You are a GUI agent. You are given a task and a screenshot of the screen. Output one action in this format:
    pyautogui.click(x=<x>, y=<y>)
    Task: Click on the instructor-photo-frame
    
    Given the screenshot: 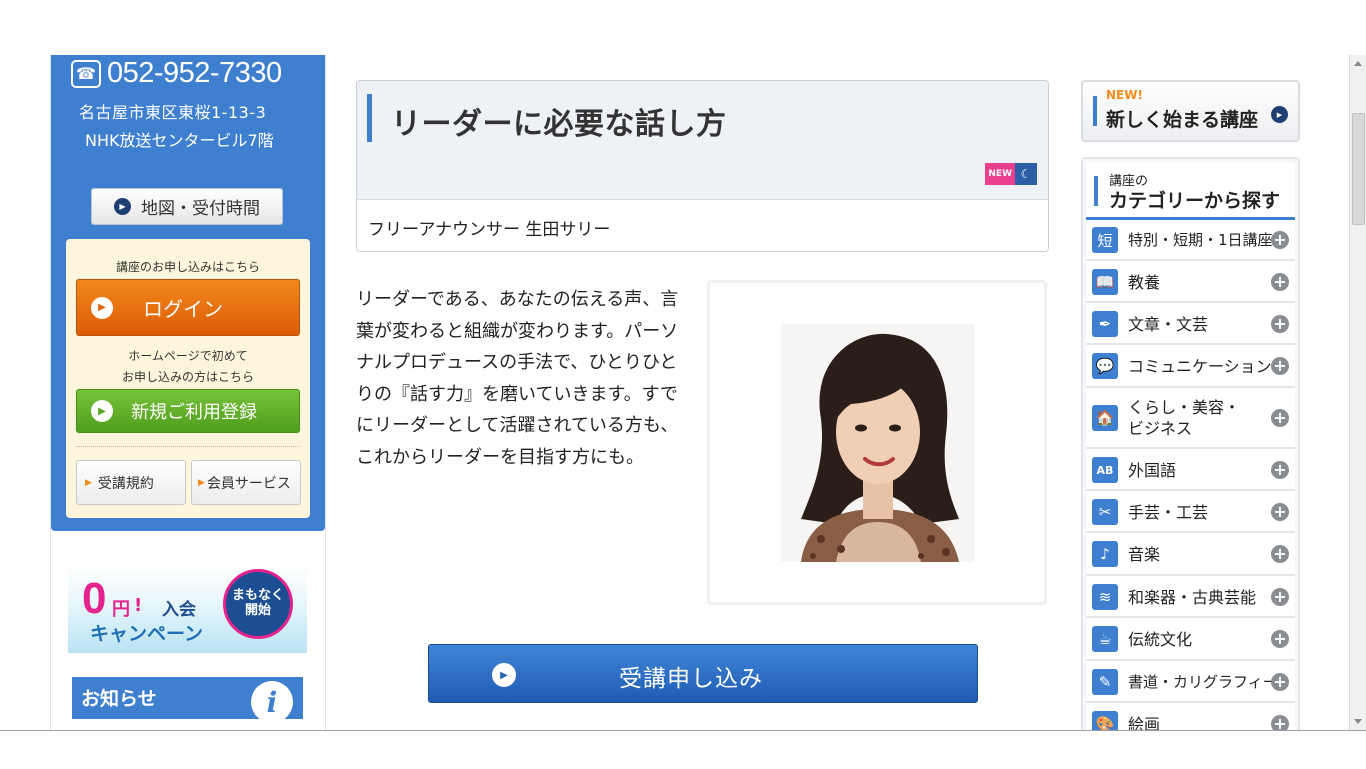 What is the action you would take?
    pyautogui.click(x=877, y=442)
    